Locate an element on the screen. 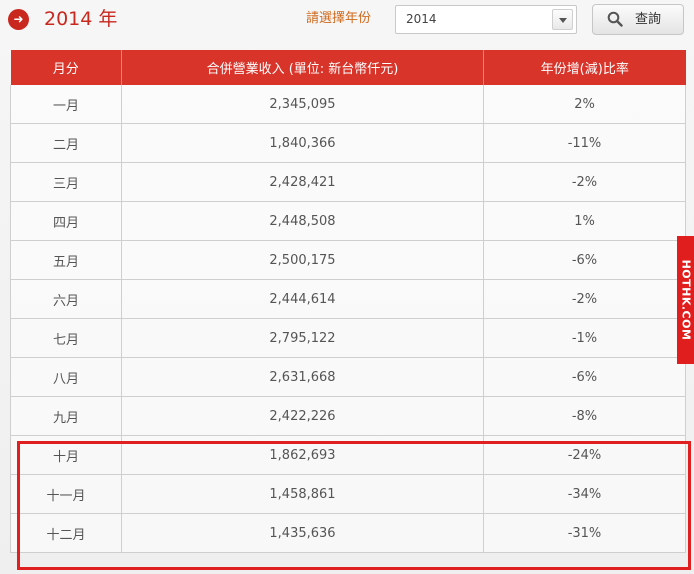 Image resolution: width=694 pixels, height=574 pixels. cell-revenue: 2,428,421 is located at coordinates (302, 182).